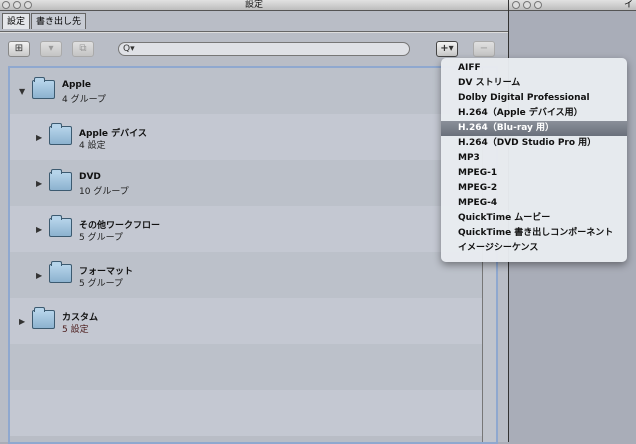 This screenshot has height=444, width=636. What do you see at coordinates (90, 177) in the screenshot?
I see `row-name: DVD` at bounding box center [90, 177].